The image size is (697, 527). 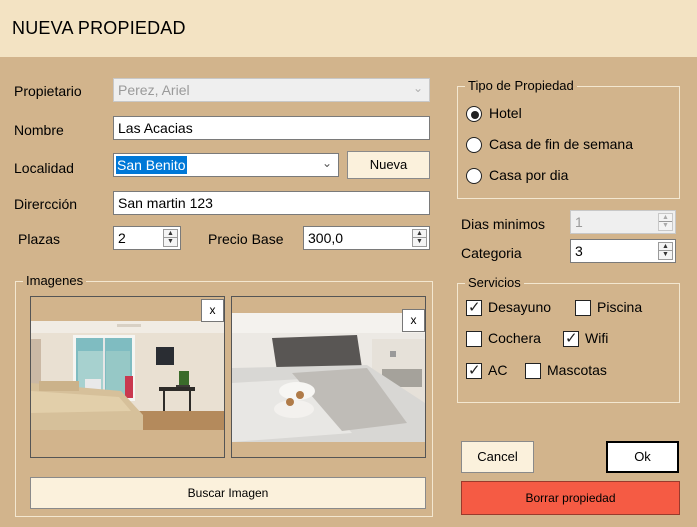 What do you see at coordinates (326, 238) in the screenshot?
I see `precio-base-value: 300,0` at bounding box center [326, 238].